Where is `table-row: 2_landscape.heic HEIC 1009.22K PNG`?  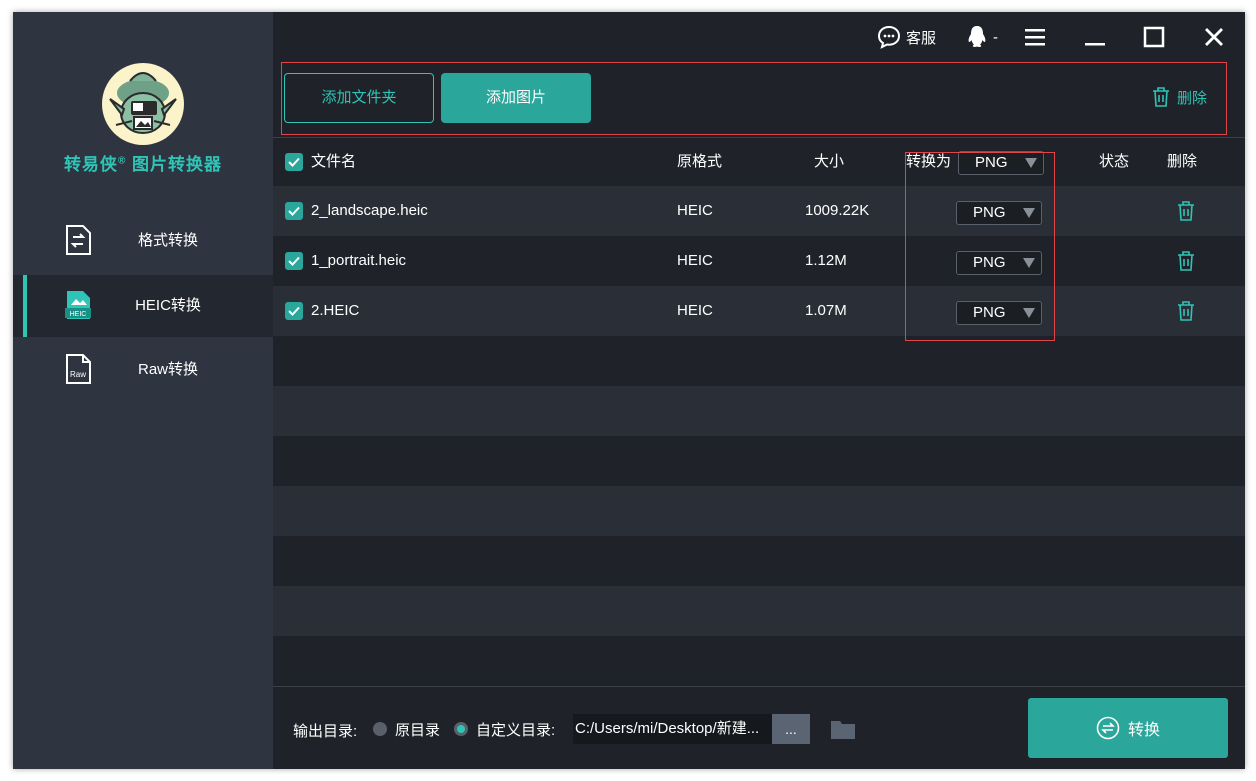 table-row: 2_landscape.heic HEIC 1009.22K PNG is located at coordinates (759, 211).